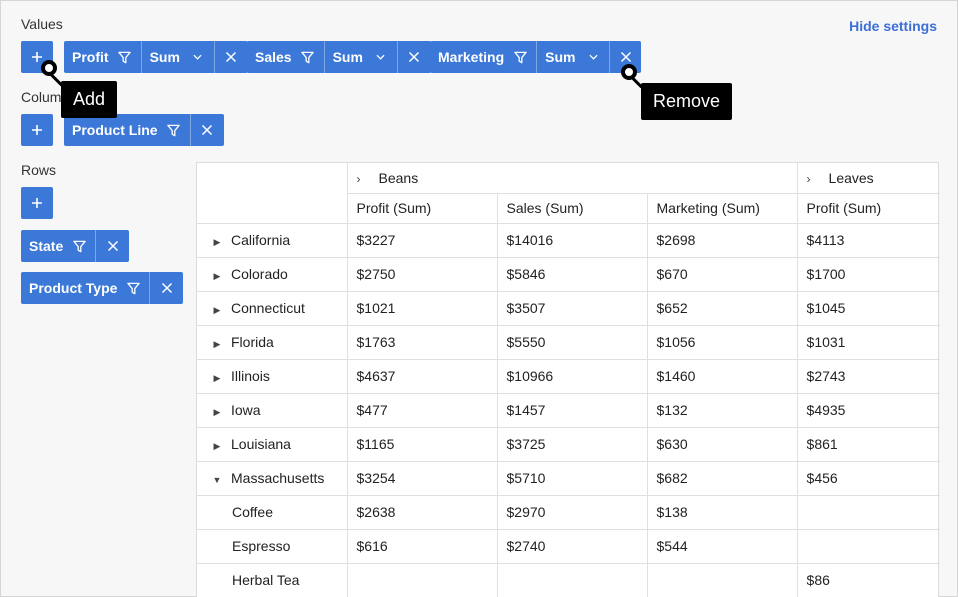  I want to click on table-cell: $2638, so click(422, 512).